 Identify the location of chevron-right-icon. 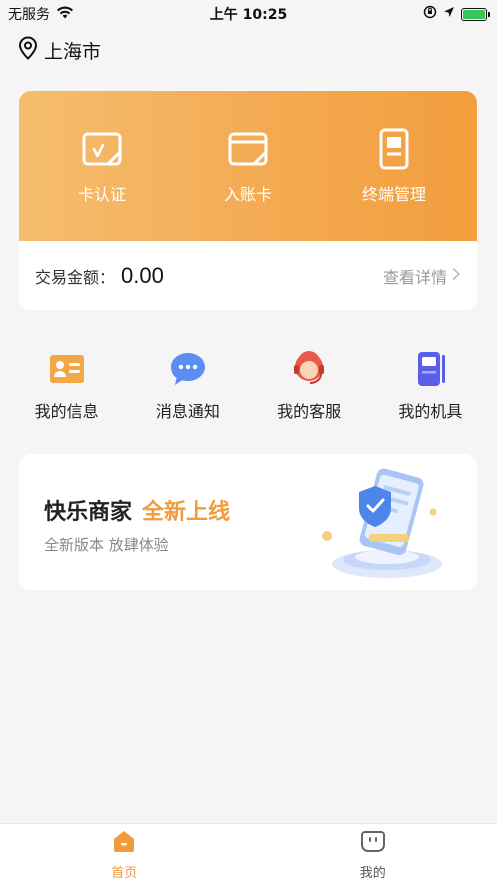
(456, 275).